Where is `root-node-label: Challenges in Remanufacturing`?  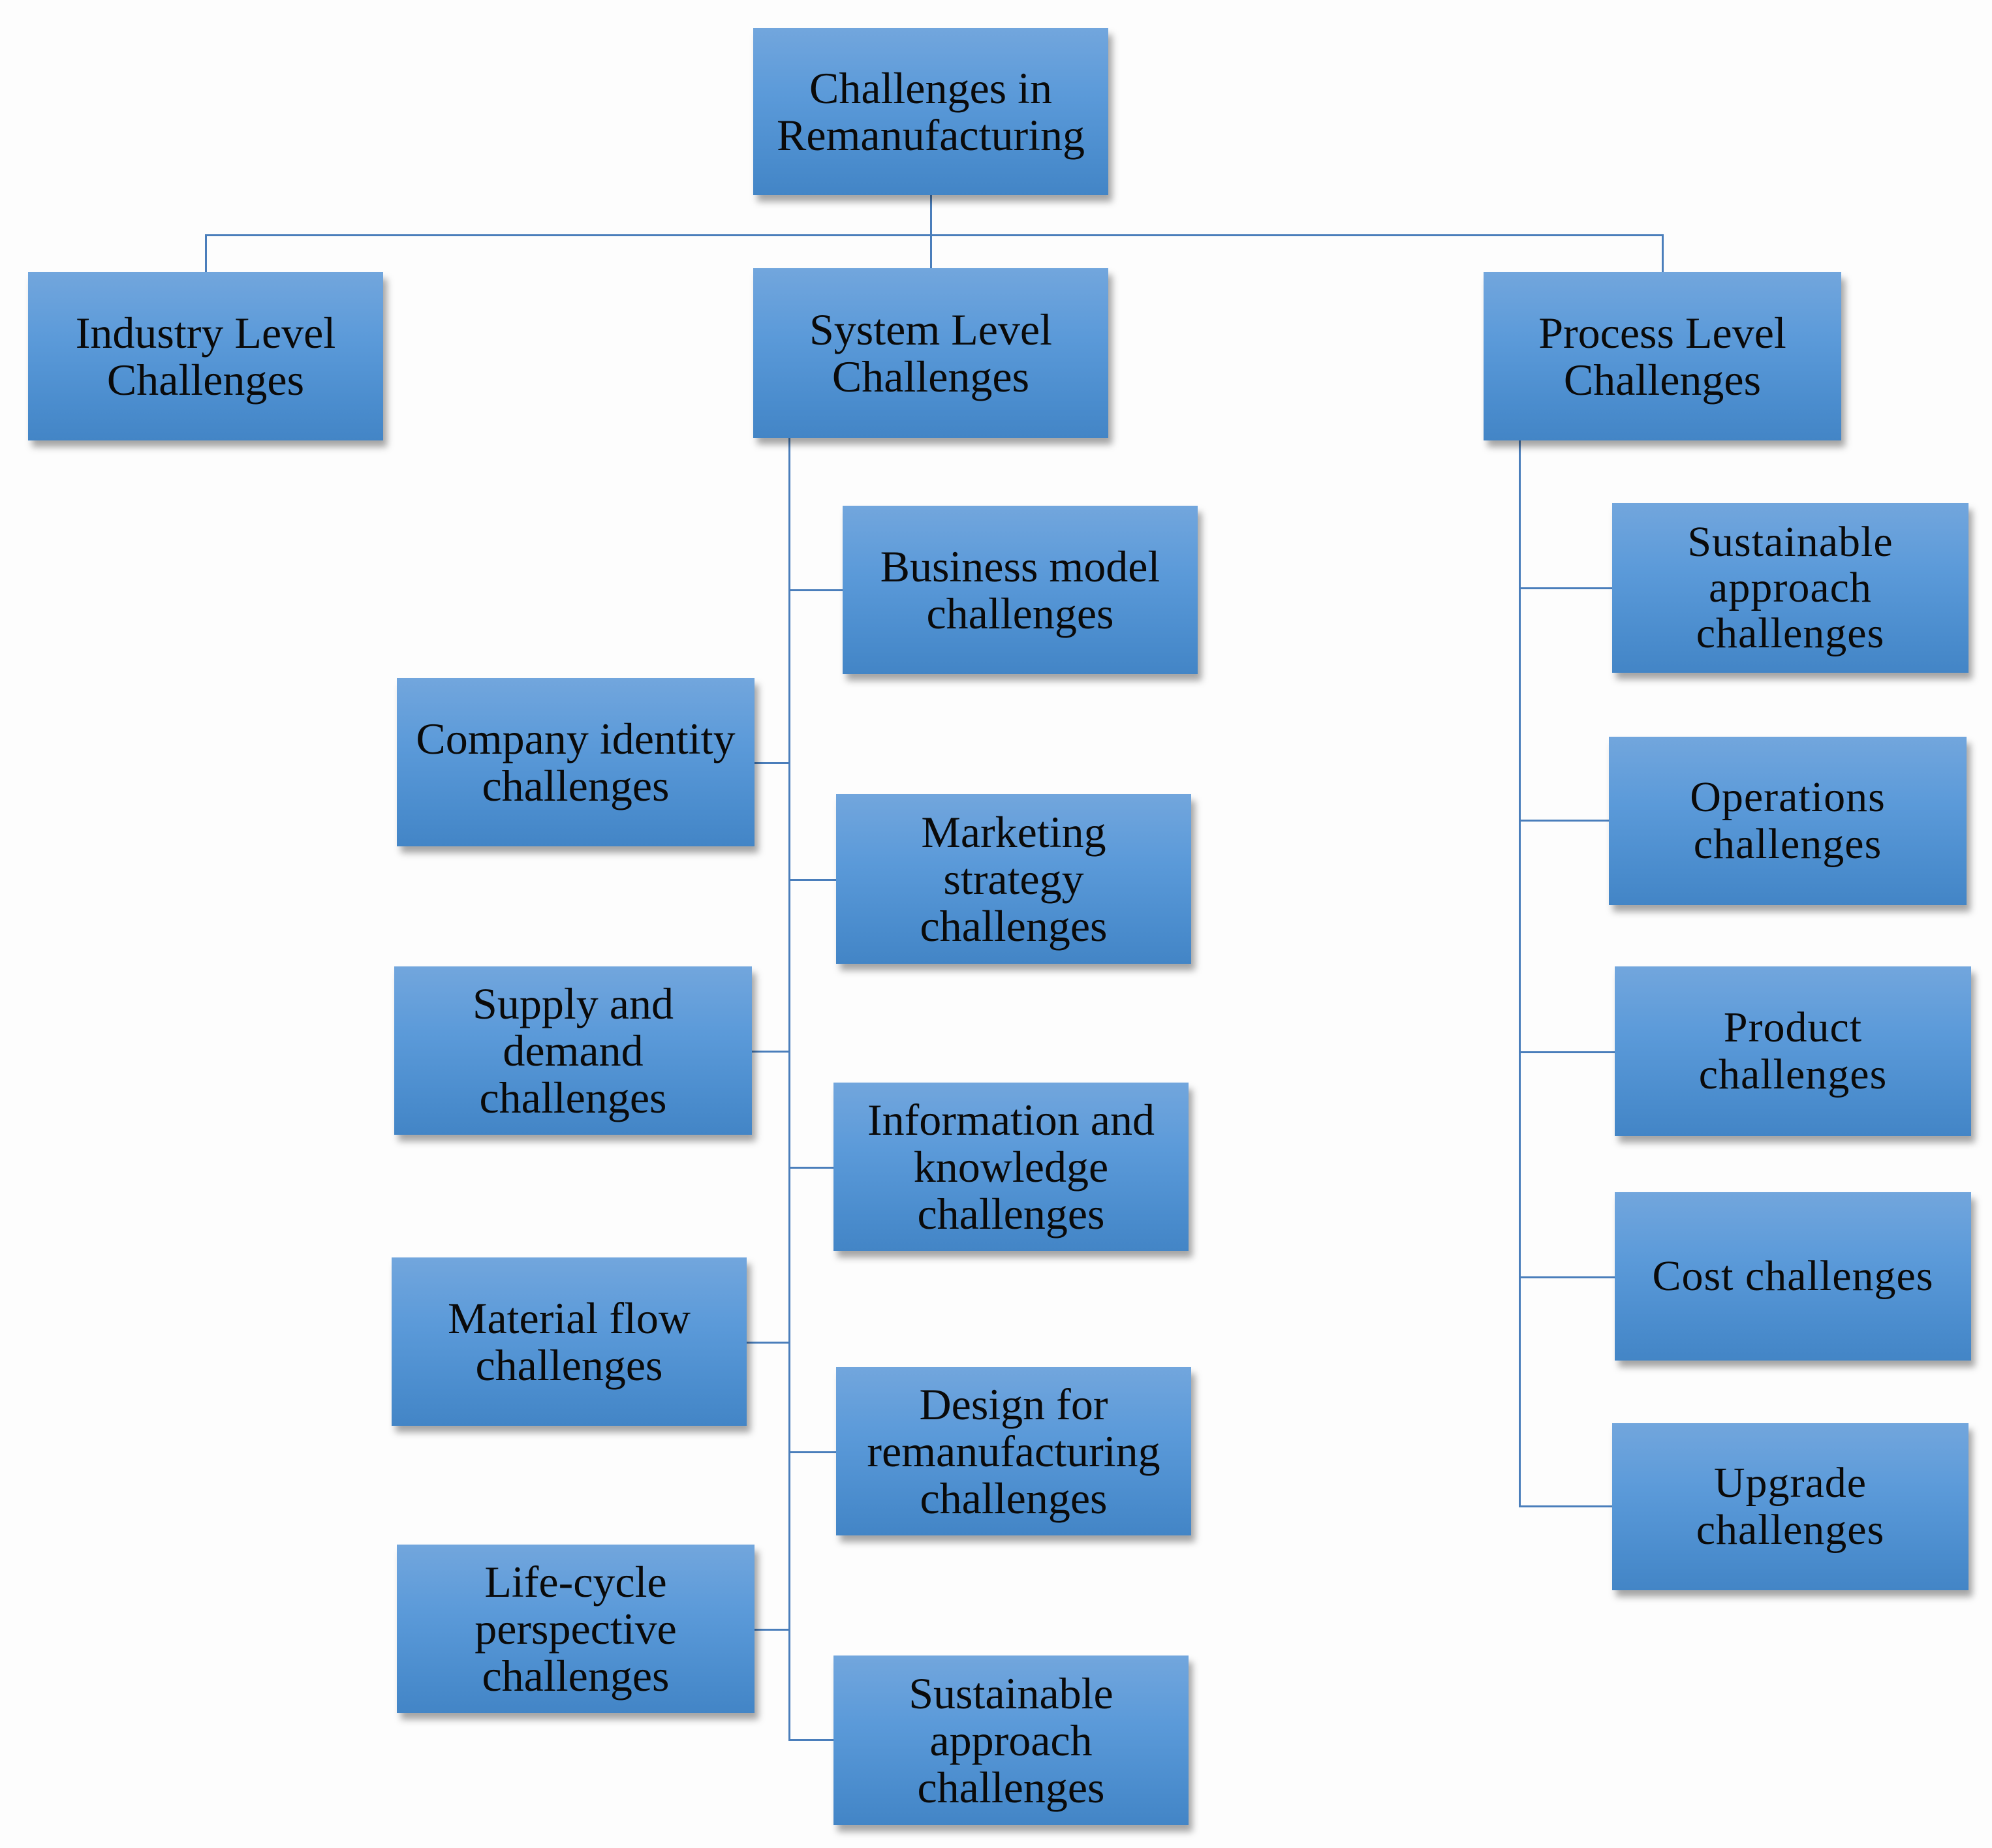 root-node-label: Challenges in Remanufacturing is located at coordinates (930, 112).